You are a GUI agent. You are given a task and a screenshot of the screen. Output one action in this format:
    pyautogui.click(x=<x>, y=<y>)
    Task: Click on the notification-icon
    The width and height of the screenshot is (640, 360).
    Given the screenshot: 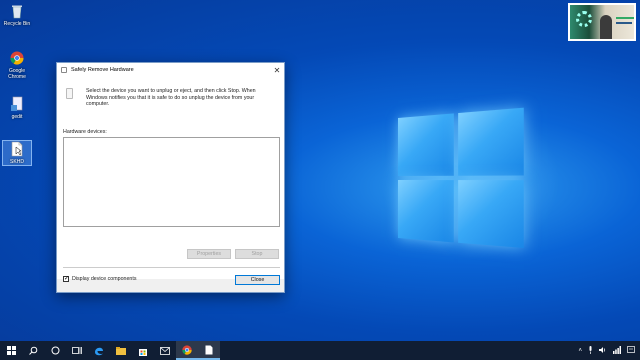 What is the action you would take?
    pyautogui.click(x=631, y=350)
    